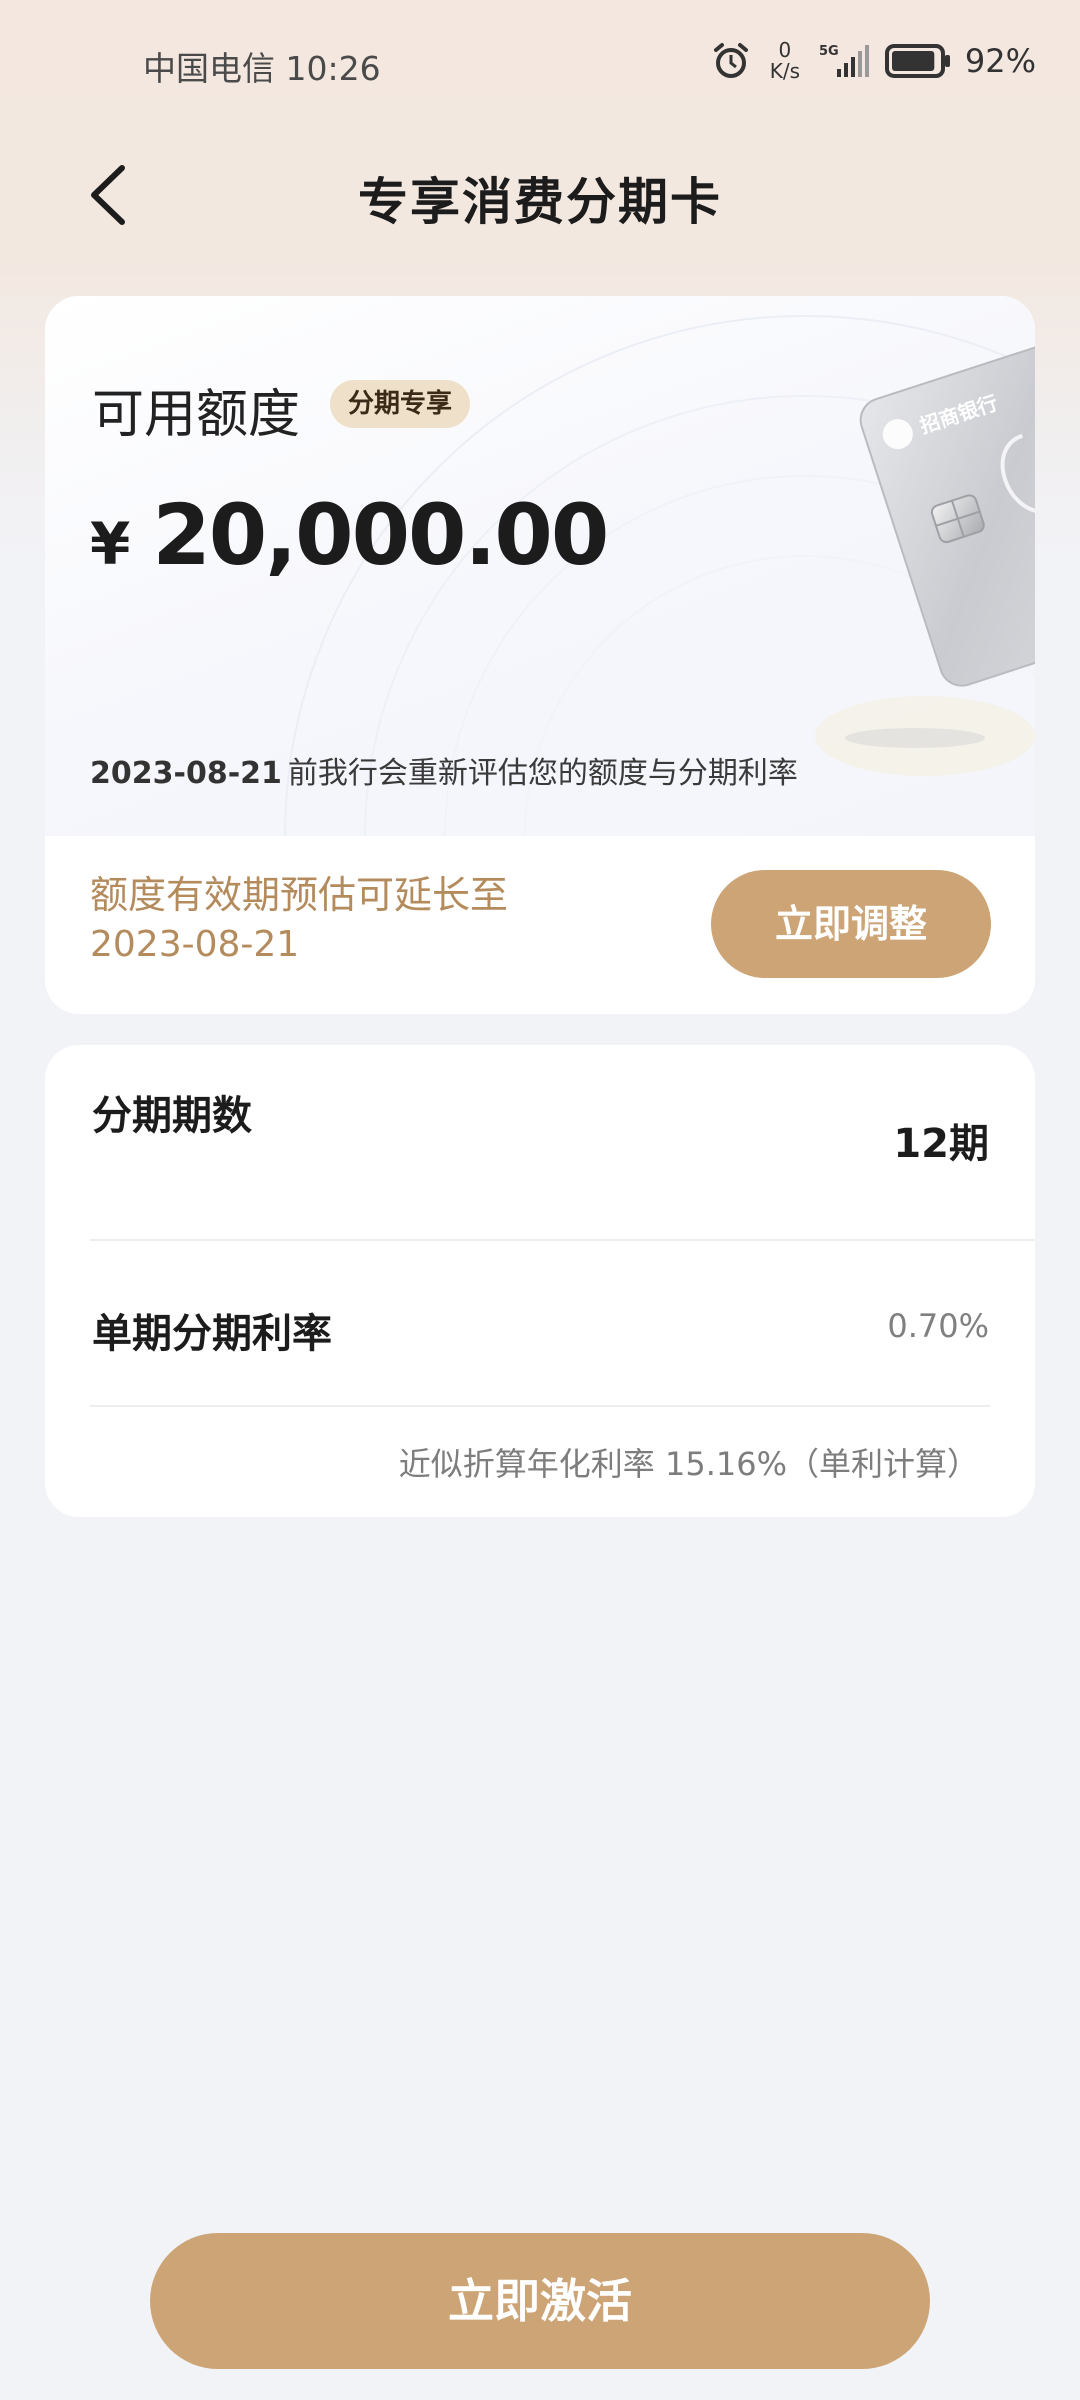  I want to click on speed-value: 0, so click(785, 50).